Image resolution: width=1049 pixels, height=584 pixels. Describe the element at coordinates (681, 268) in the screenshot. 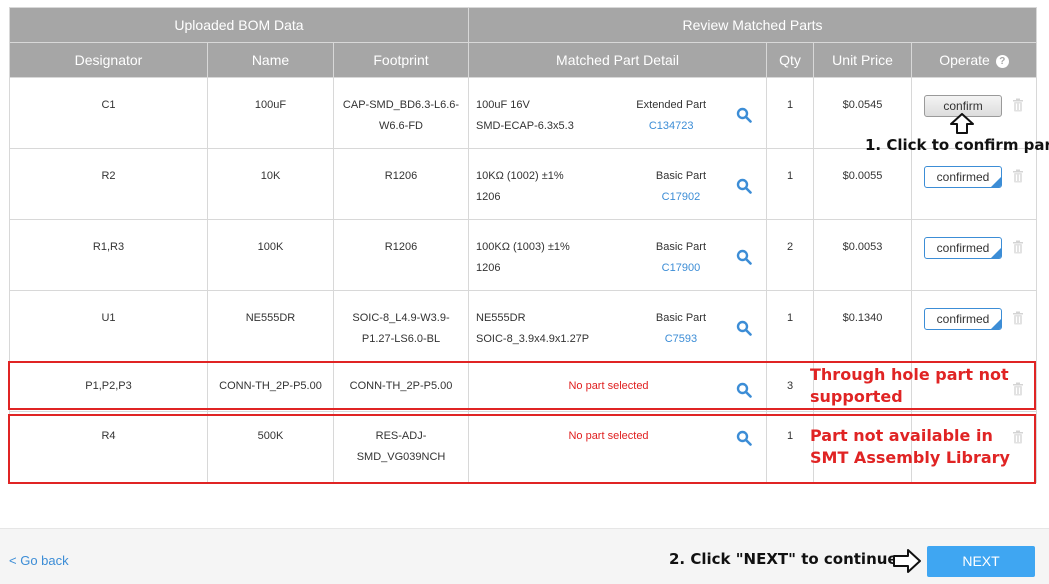

I see `part-code-link: C17900` at that location.